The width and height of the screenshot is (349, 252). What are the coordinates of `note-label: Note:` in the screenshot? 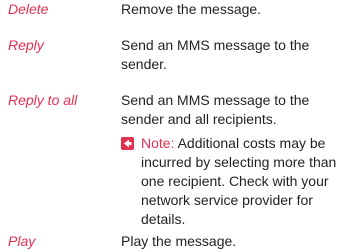 It's located at (158, 143).